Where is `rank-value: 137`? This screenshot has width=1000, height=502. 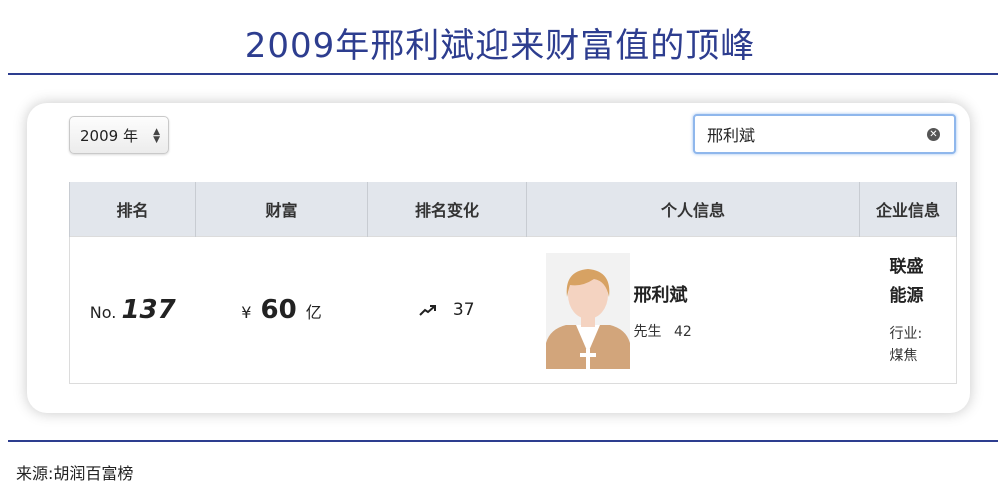
rank-value: 137 is located at coordinates (148, 310).